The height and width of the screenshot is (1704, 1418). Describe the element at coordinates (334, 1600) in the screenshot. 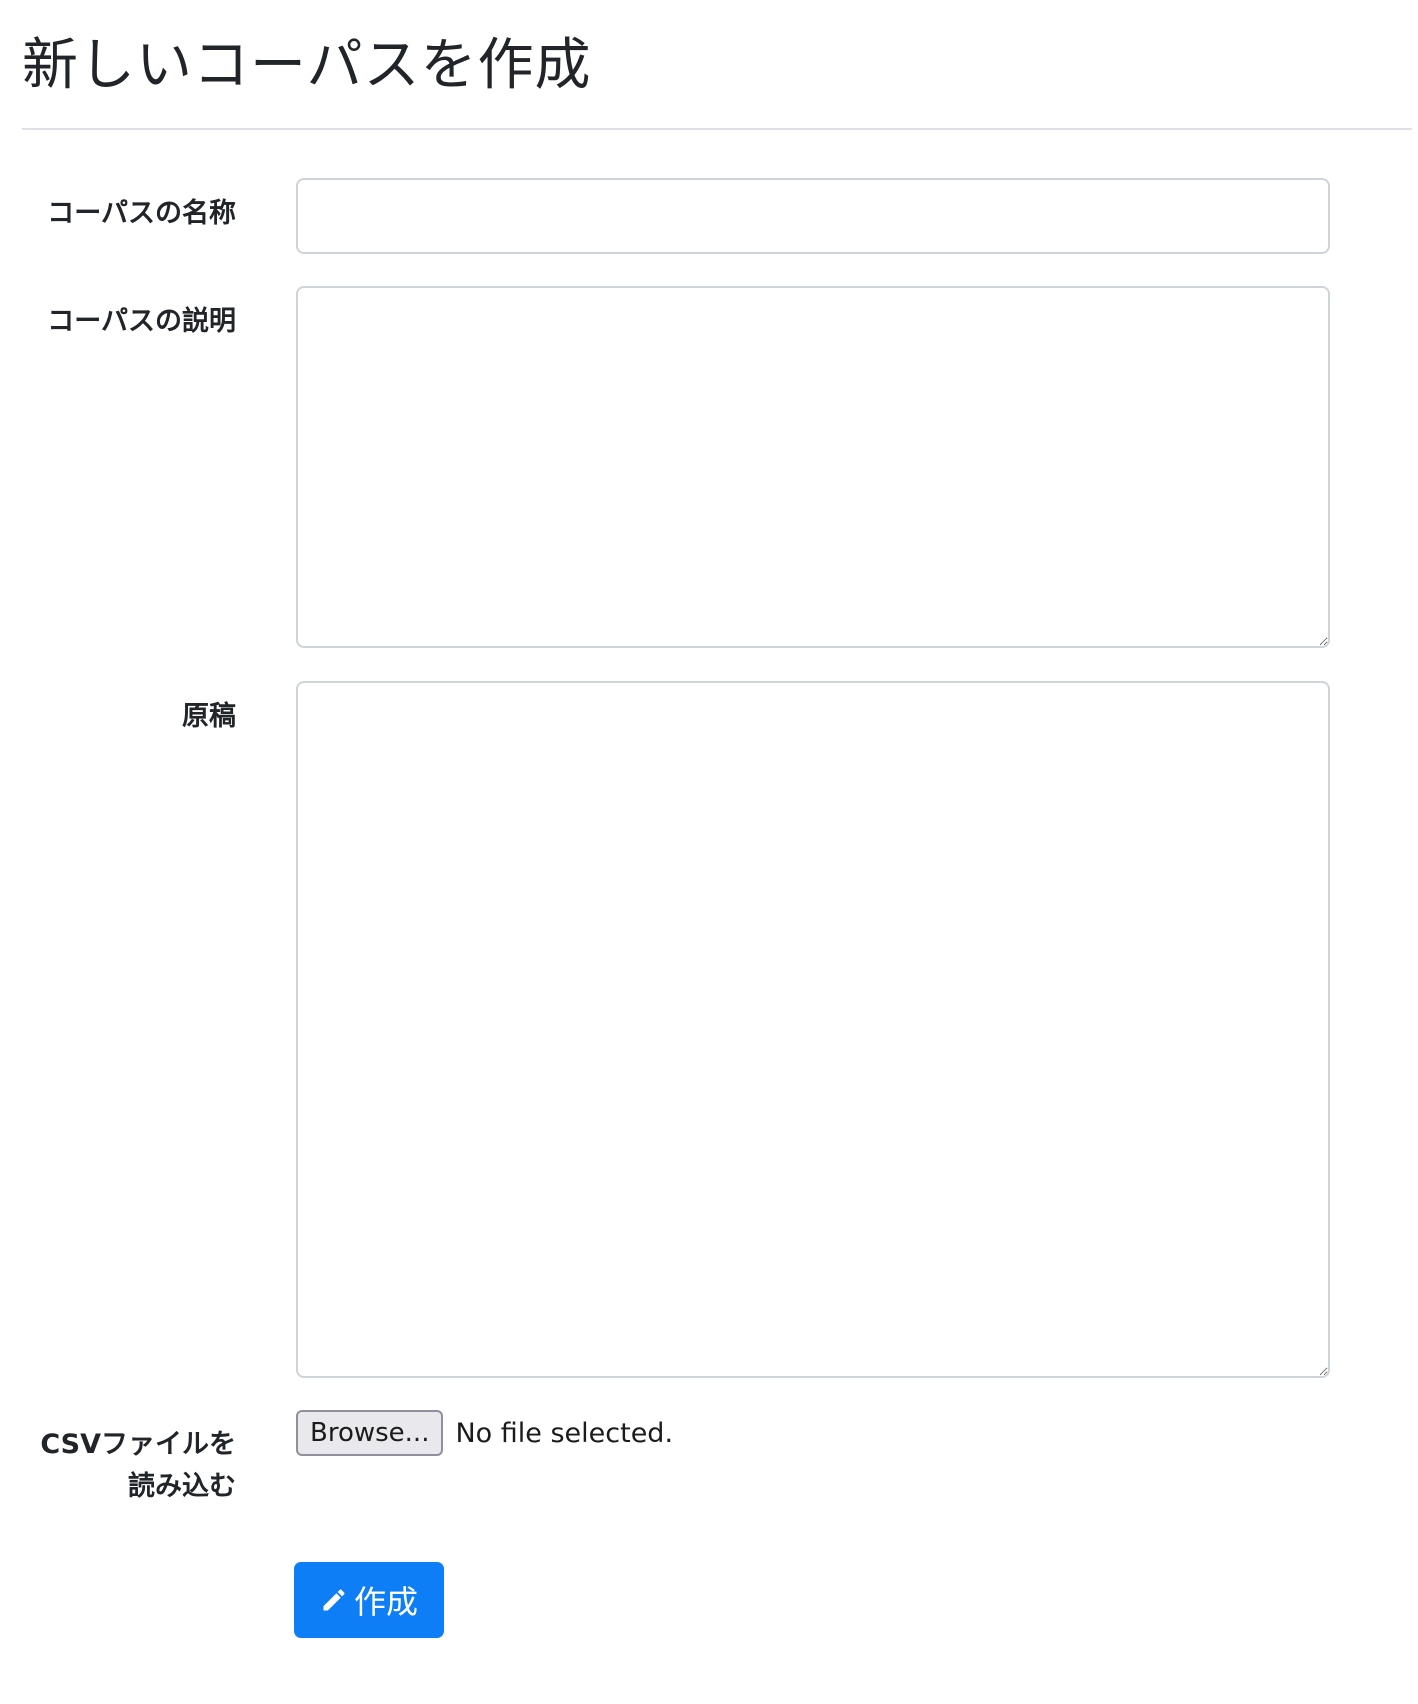

I see `pencil-icon` at that location.